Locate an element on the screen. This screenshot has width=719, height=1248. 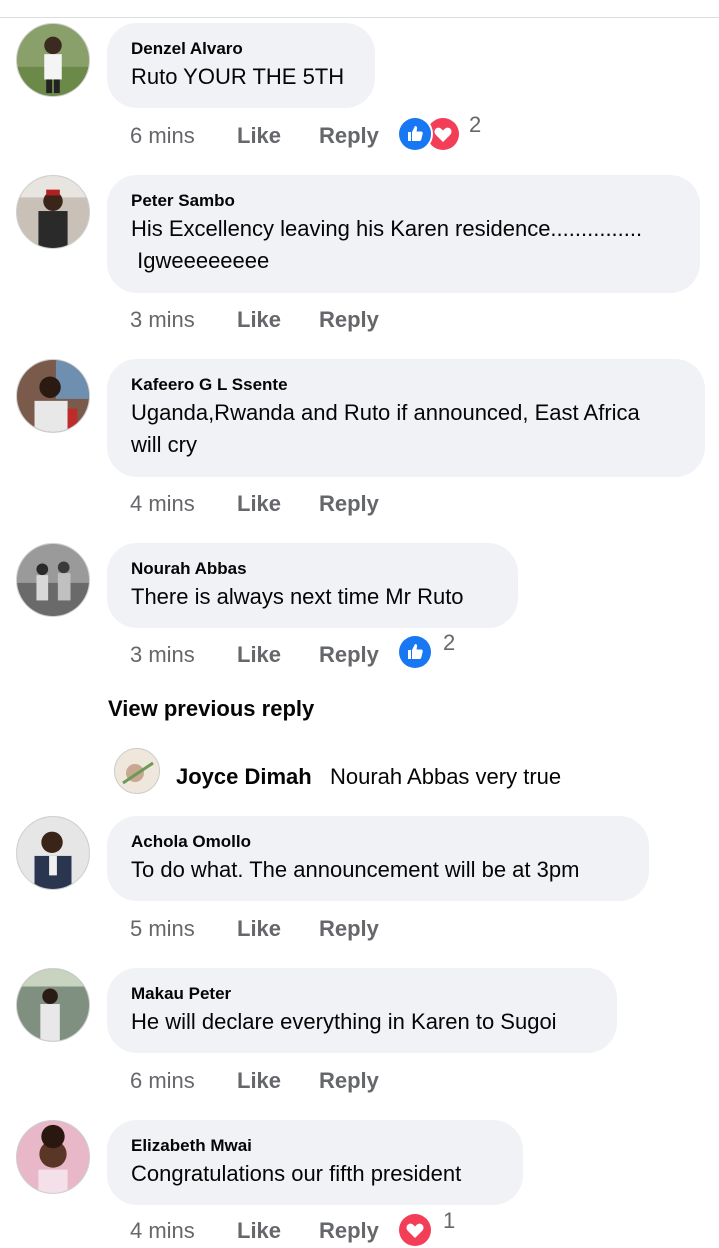
comment-author: Denzel Alvaro is located at coordinates (241, 49).